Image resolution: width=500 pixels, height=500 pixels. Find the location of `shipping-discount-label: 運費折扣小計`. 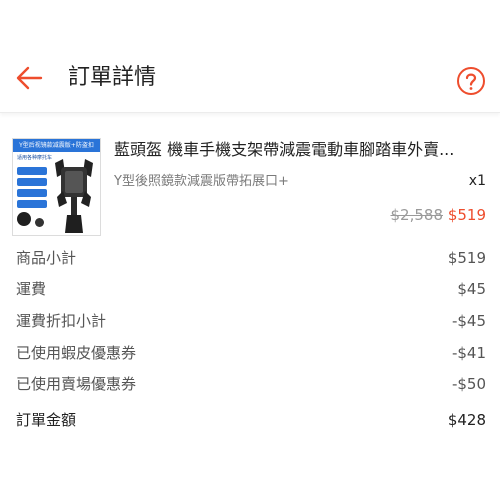

shipping-discount-label: 運費折扣小計 is located at coordinates (61, 321).